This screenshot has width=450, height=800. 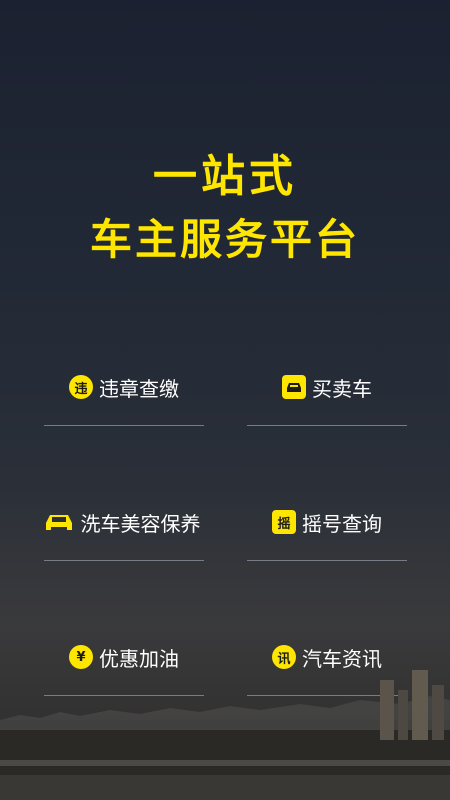 I want to click on service-buy-sell-car: 买卖车, so click(x=327, y=387).